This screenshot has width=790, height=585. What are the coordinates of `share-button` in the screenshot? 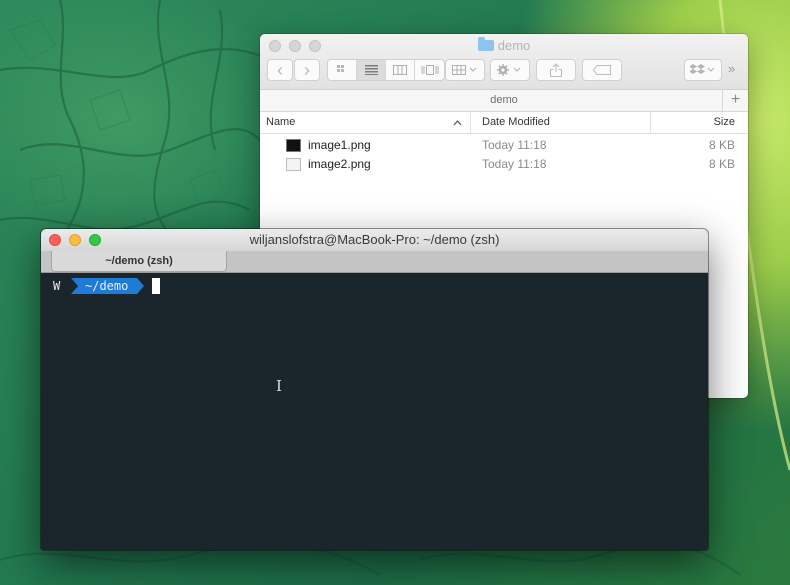 It's located at (556, 70).